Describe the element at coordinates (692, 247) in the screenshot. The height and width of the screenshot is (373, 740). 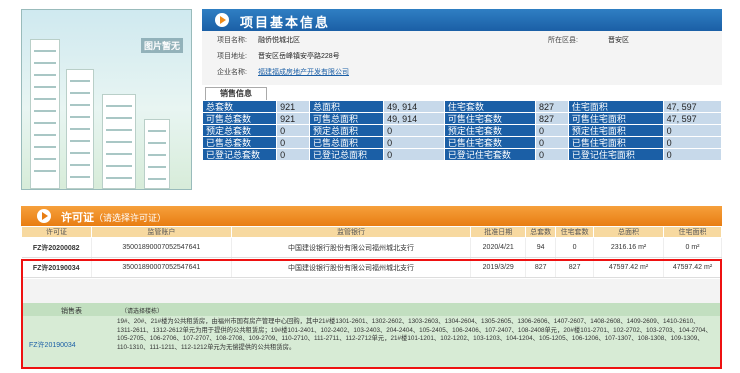
I see `res-area-cell: 0 m²` at that location.